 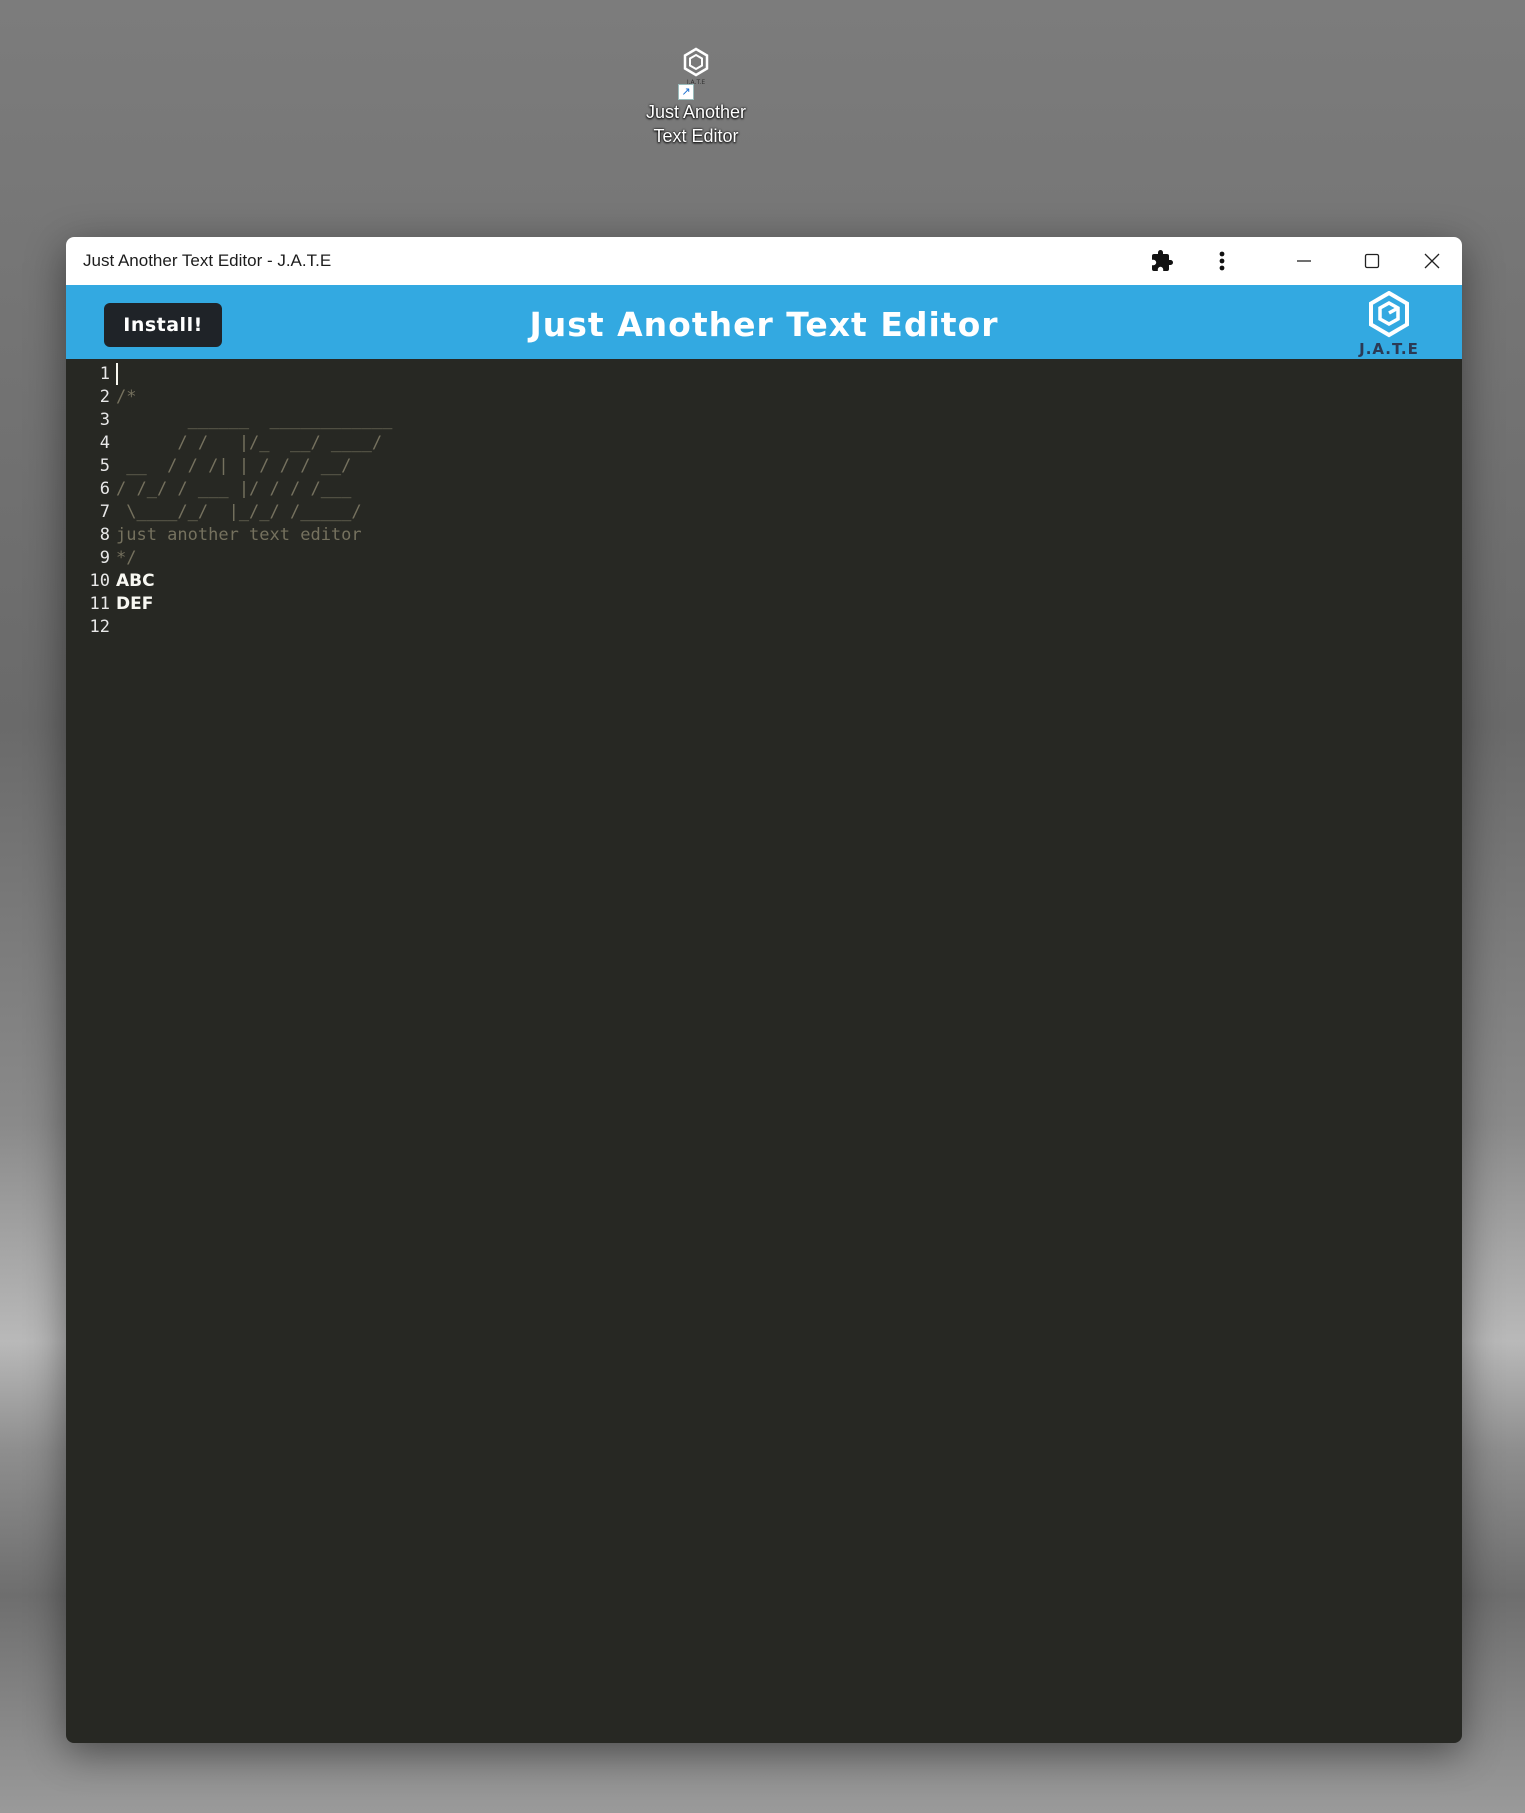 What do you see at coordinates (104, 420) in the screenshot?
I see `line-number: 3` at bounding box center [104, 420].